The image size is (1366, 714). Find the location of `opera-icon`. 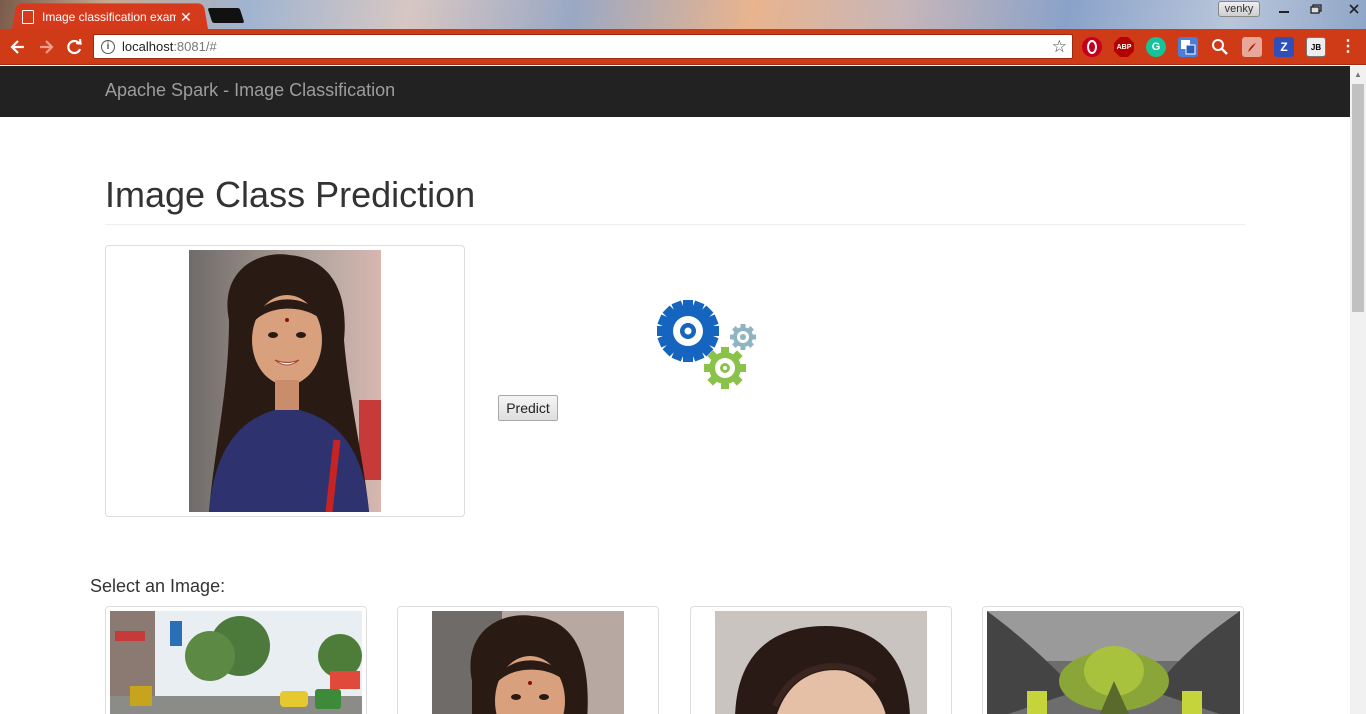

opera-icon is located at coordinates (1092, 47).